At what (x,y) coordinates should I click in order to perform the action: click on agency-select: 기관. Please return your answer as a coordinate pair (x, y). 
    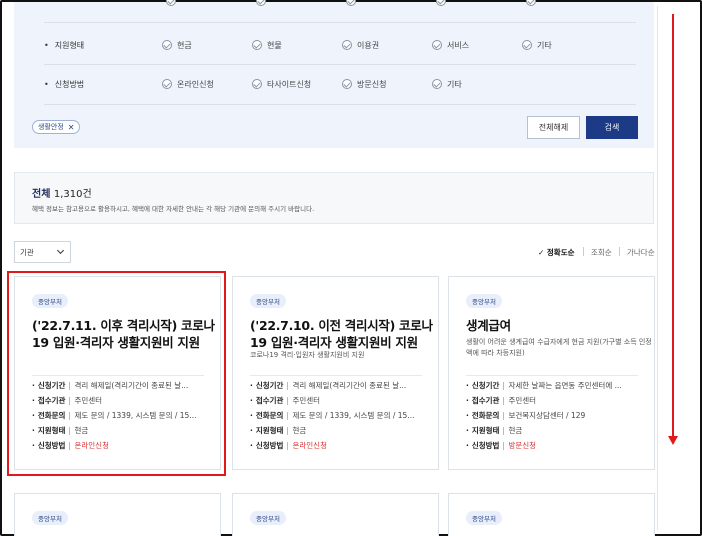
    Looking at the image, I should click on (42, 252).